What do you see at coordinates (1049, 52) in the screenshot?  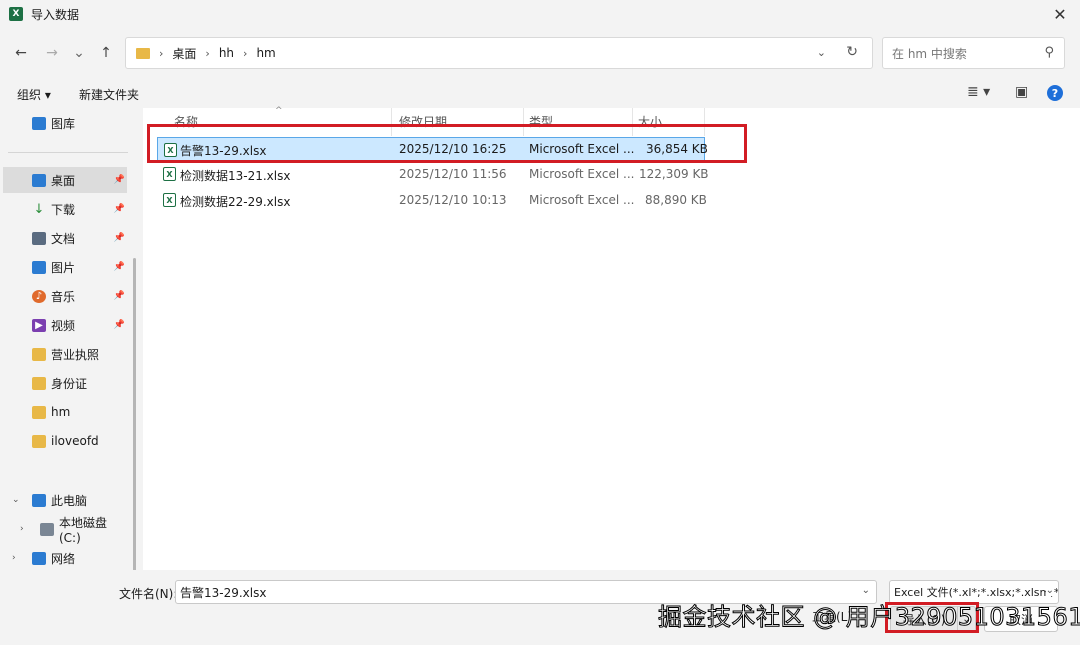 I see `search-icon: ⚲` at bounding box center [1049, 52].